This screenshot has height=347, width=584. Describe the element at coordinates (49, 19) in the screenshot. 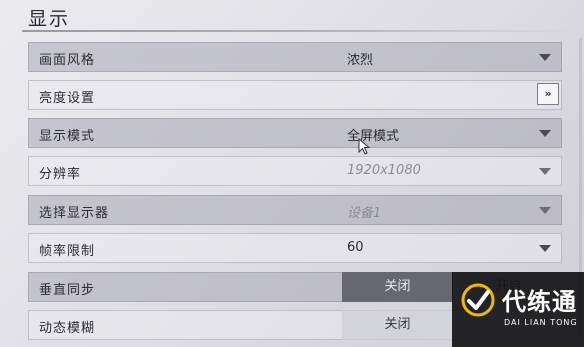

I see `section-title: 显示` at that location.